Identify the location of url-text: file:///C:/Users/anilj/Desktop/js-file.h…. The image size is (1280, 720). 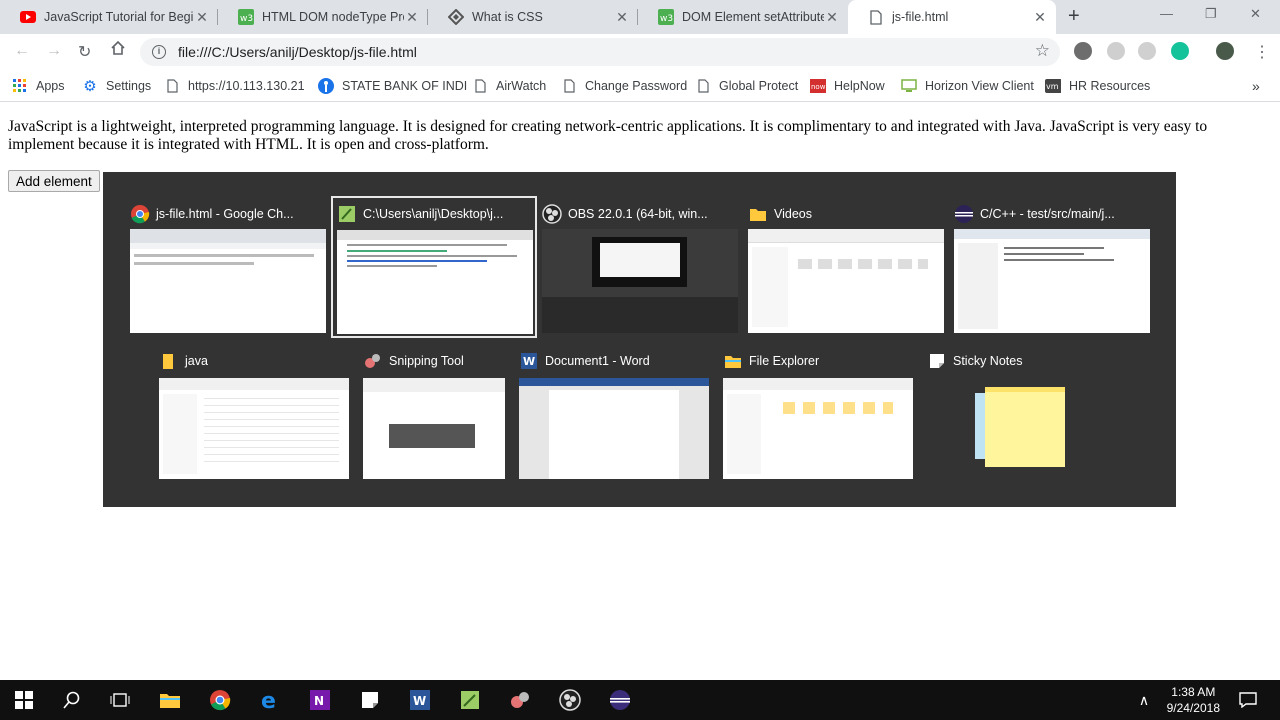
(297, 52).